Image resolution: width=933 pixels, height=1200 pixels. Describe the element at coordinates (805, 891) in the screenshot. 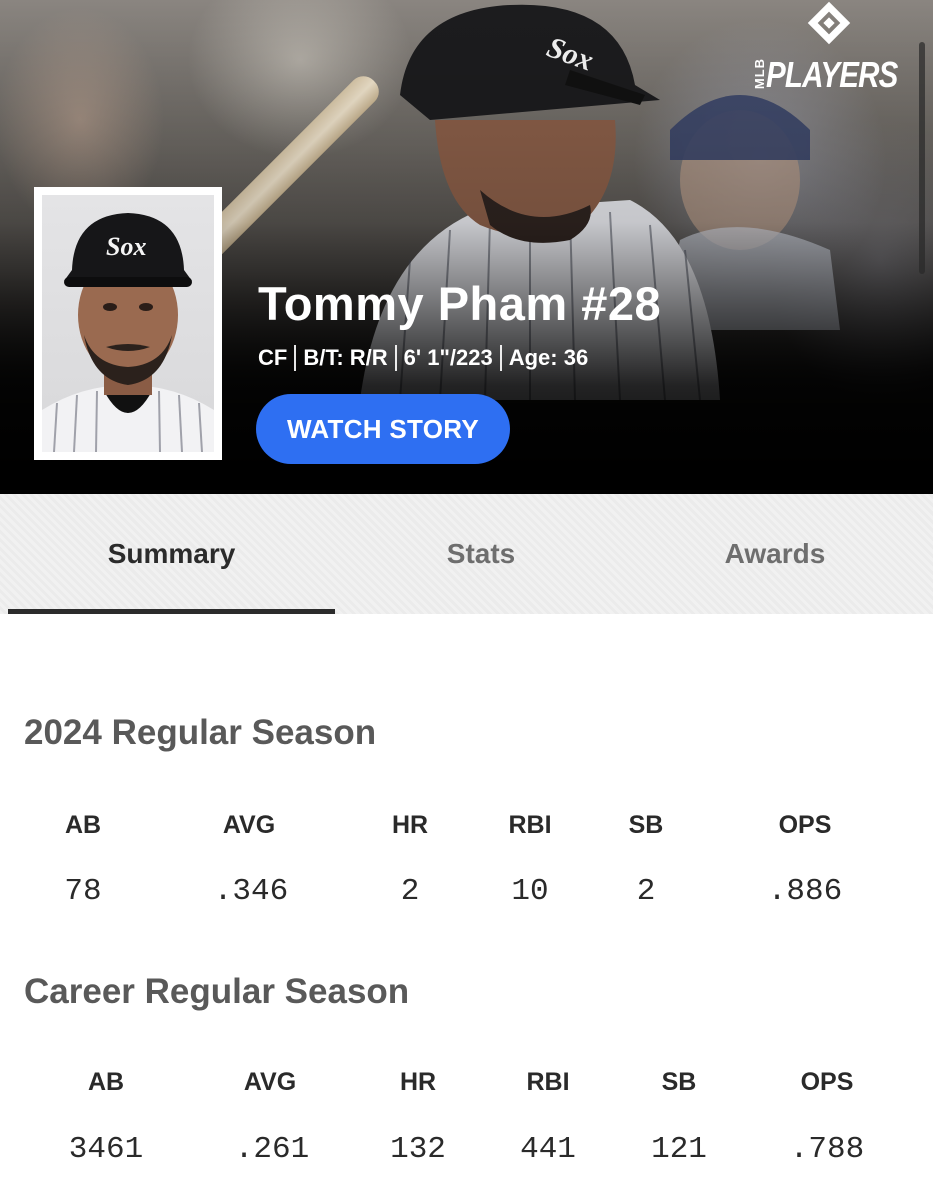

I see `stat-value-ops: .886` at that location.